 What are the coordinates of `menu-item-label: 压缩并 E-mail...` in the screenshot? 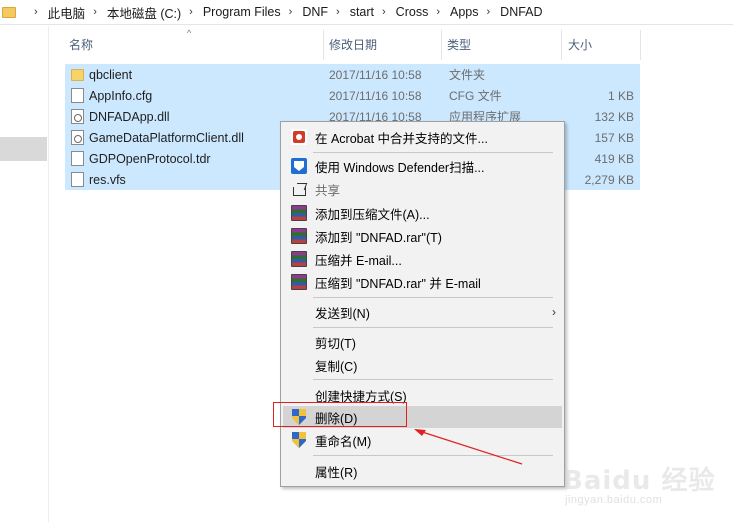 It's located at (358, 260).